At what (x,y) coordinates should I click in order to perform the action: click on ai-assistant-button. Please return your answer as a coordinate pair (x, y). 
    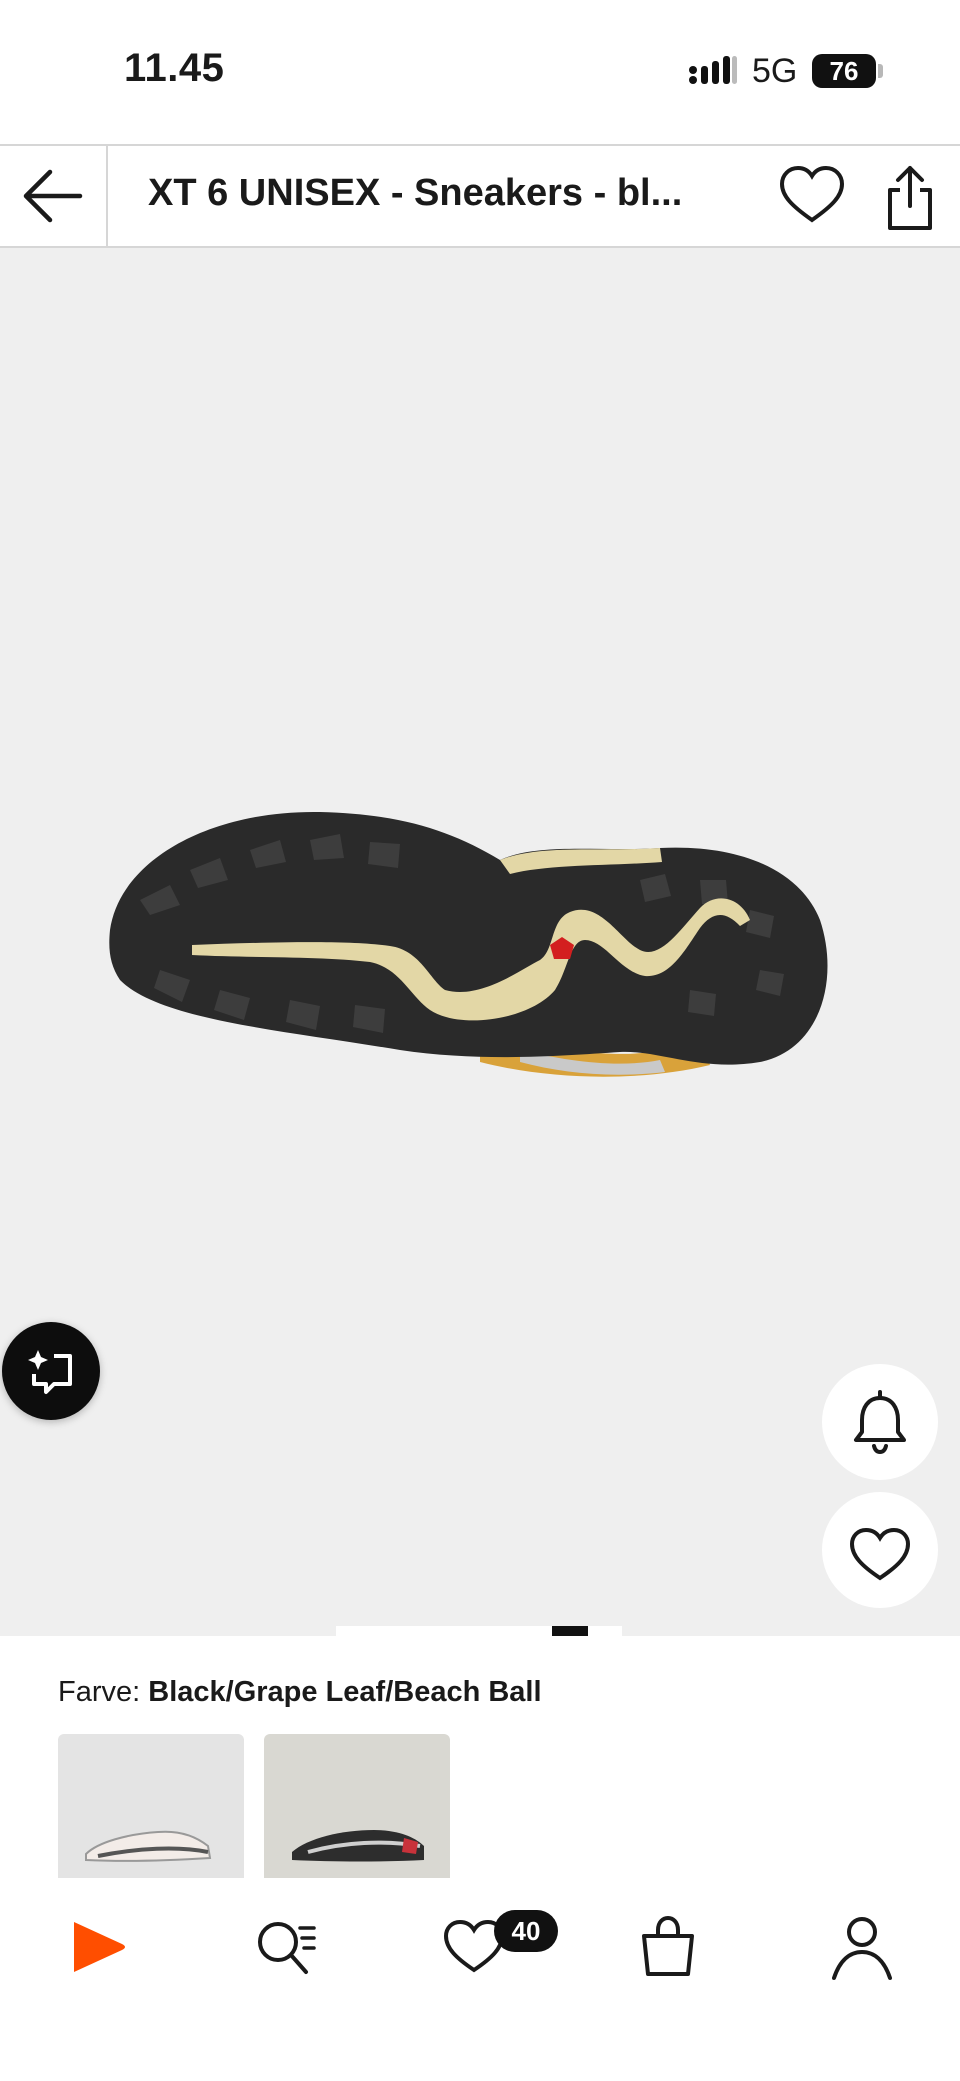
    Looking at the image, I should click on (51, 1371).